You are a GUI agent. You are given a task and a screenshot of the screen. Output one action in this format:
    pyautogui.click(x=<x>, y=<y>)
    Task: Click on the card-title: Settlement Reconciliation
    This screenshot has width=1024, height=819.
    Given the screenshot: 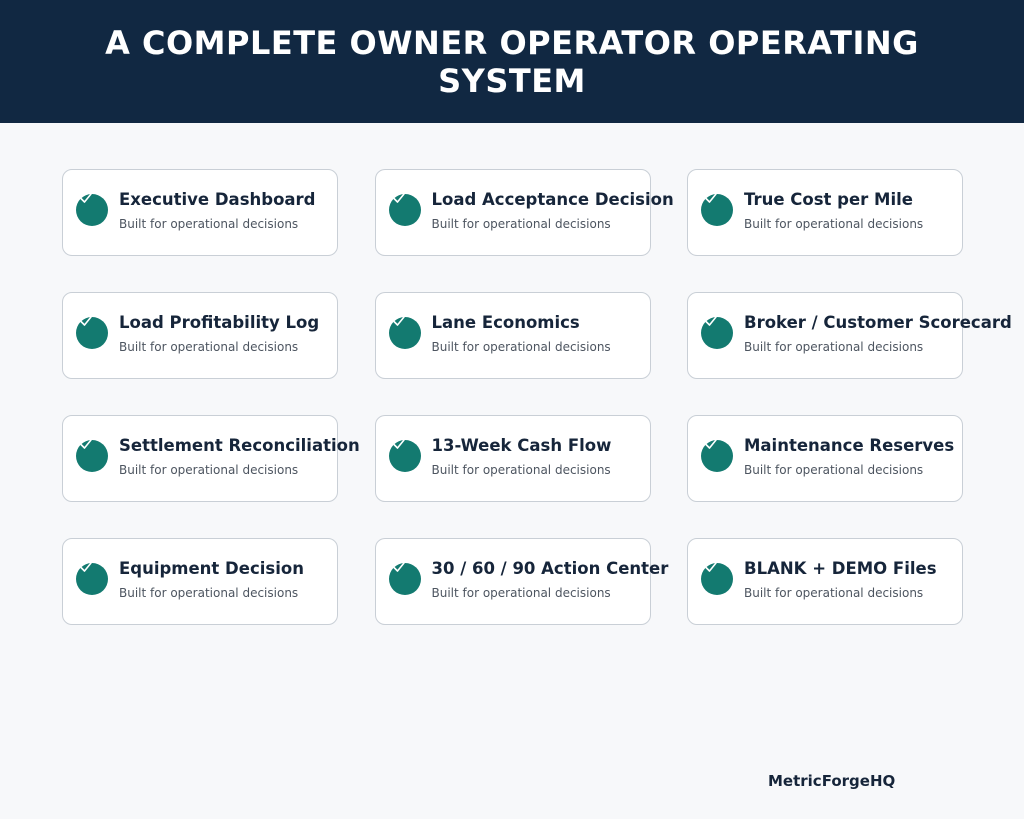 What is the action you would take?
    pyautogui.click(x=239, y=445)
    